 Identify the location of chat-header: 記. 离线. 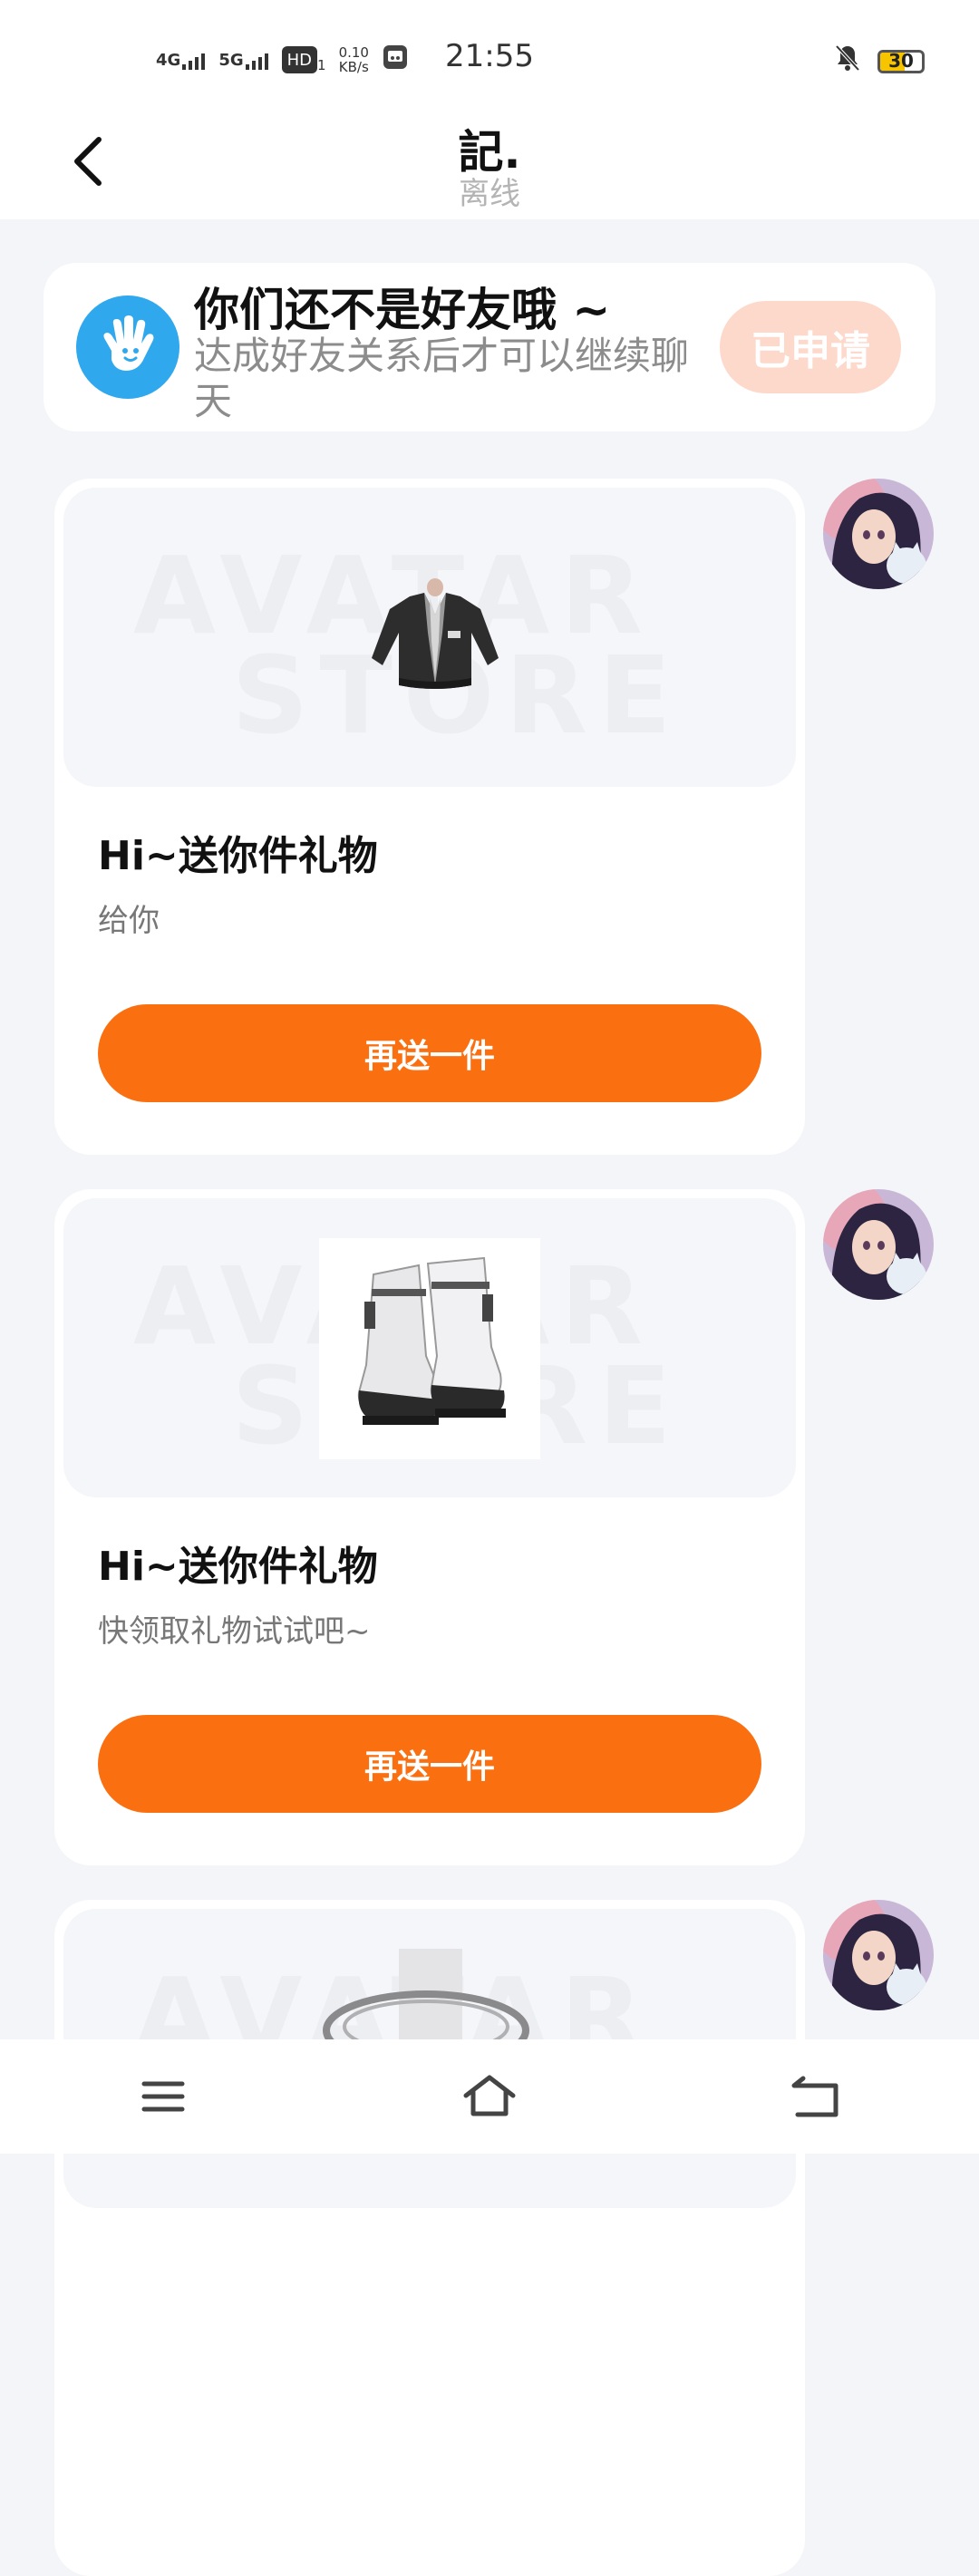
(489, 168).